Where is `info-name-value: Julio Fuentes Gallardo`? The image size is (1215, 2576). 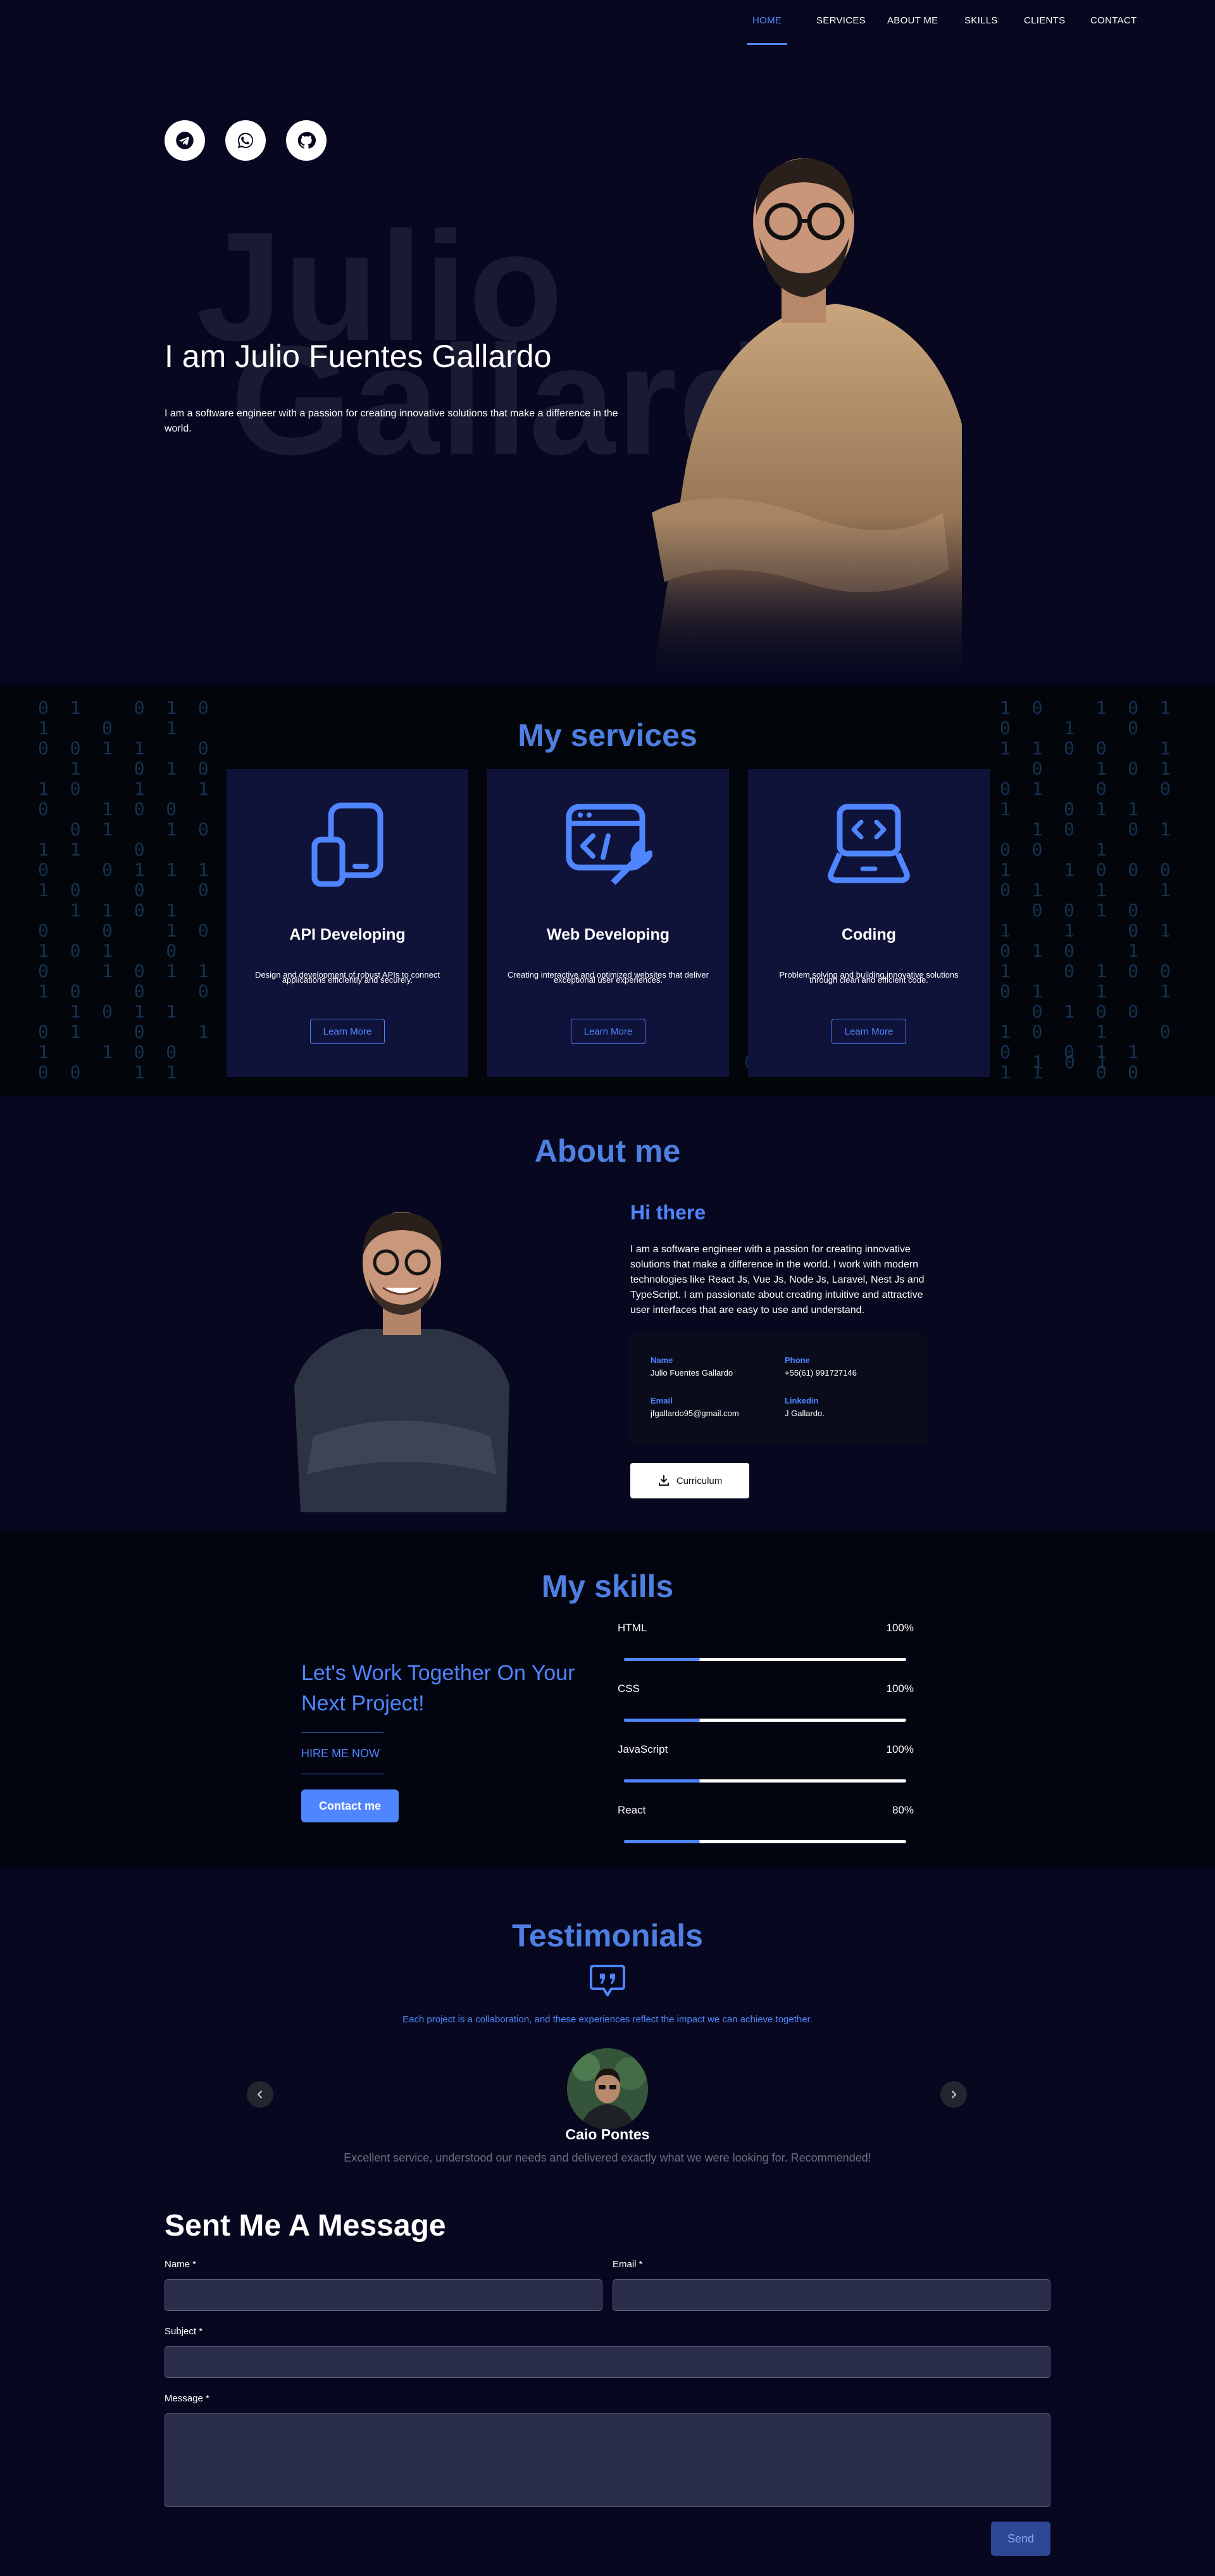
info-name-value: Julio Fuentes Gallardo is located at coordinates (692, 1373).